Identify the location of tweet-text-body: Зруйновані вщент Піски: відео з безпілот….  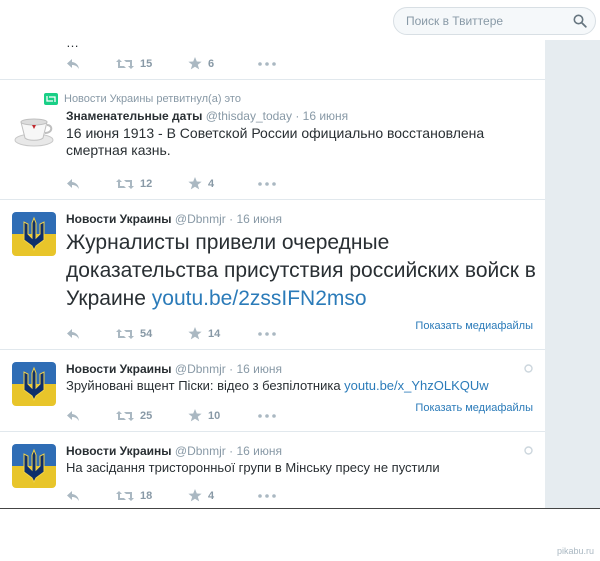
(205, 385).